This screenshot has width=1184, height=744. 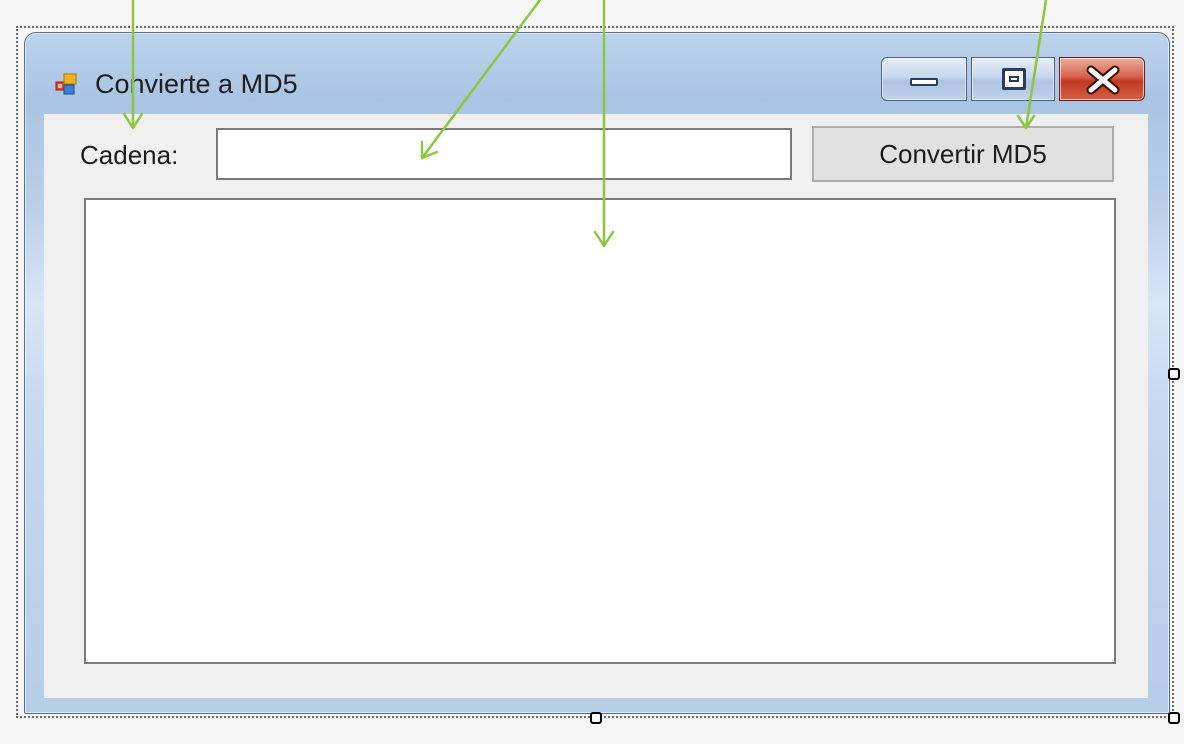 What do you see at coordinates (129, 155) in the screenshot?
I see `cadena-label: Cadena:` at bounding box center [129, 155].